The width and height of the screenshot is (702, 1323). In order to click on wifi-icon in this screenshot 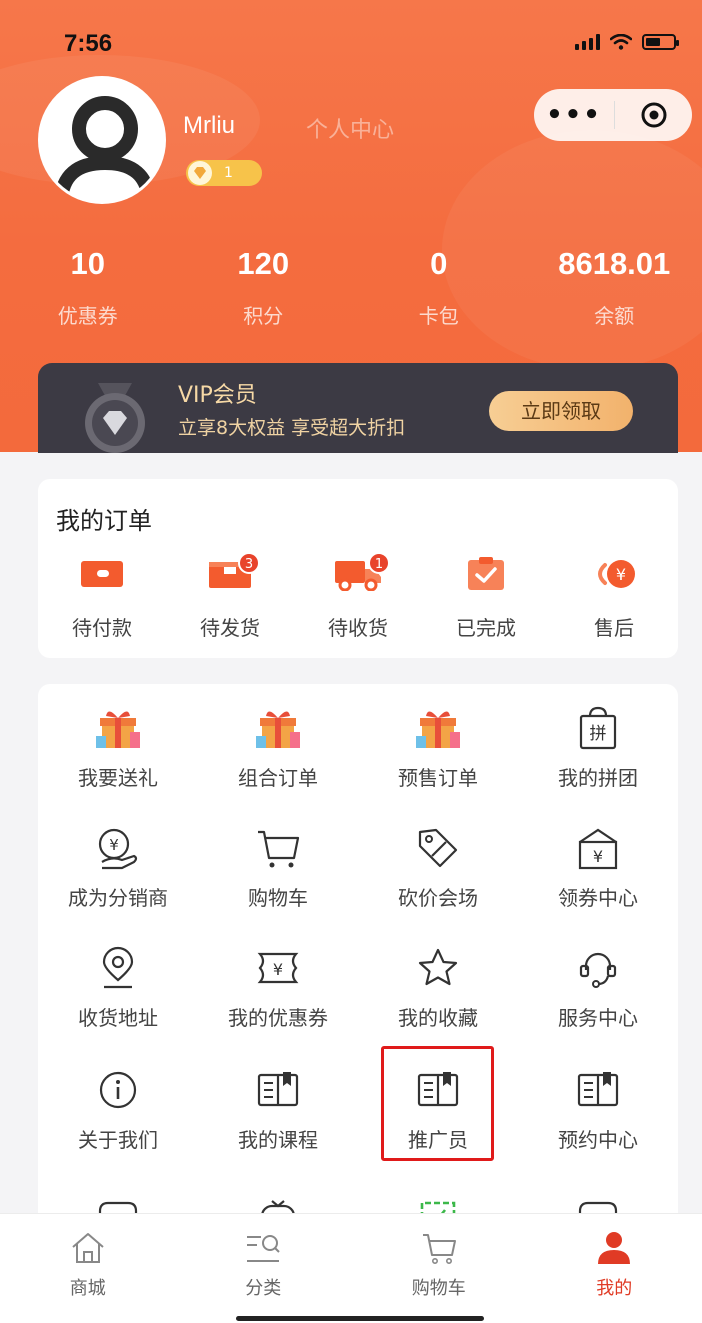, I will do `click(621, 42)`.